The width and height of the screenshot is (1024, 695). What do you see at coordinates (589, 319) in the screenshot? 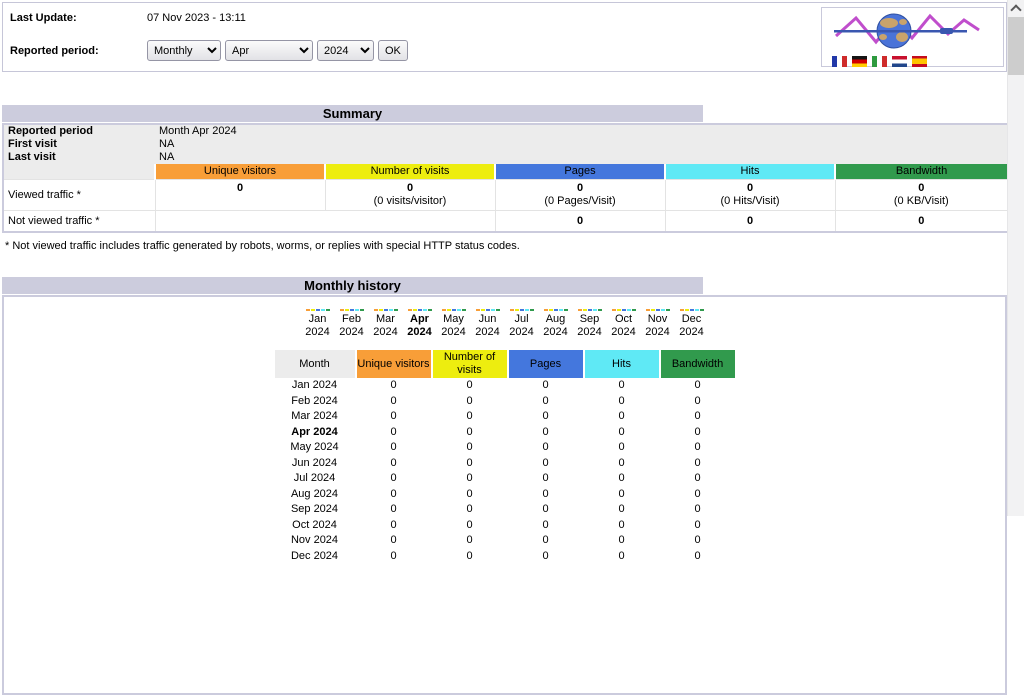
I see `chart-month-label: Sep` at bounding box center [589, 319].